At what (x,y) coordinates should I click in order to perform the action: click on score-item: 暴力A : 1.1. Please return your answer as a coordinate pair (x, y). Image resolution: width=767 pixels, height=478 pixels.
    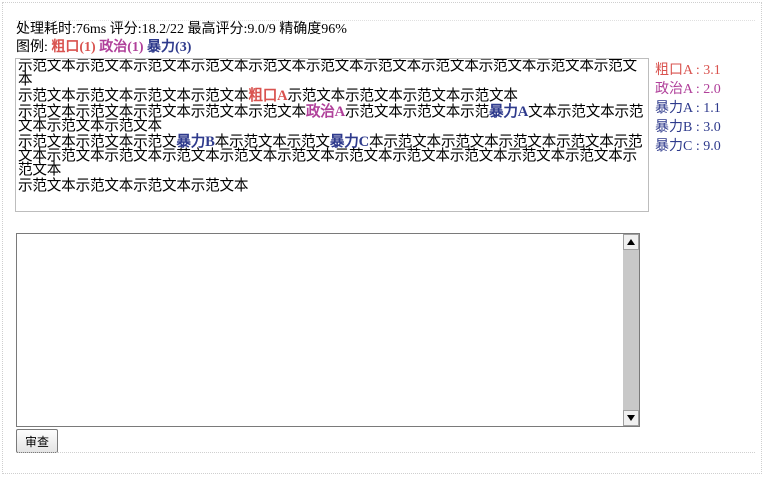
    Looking at the image, I should click on (688, 108).